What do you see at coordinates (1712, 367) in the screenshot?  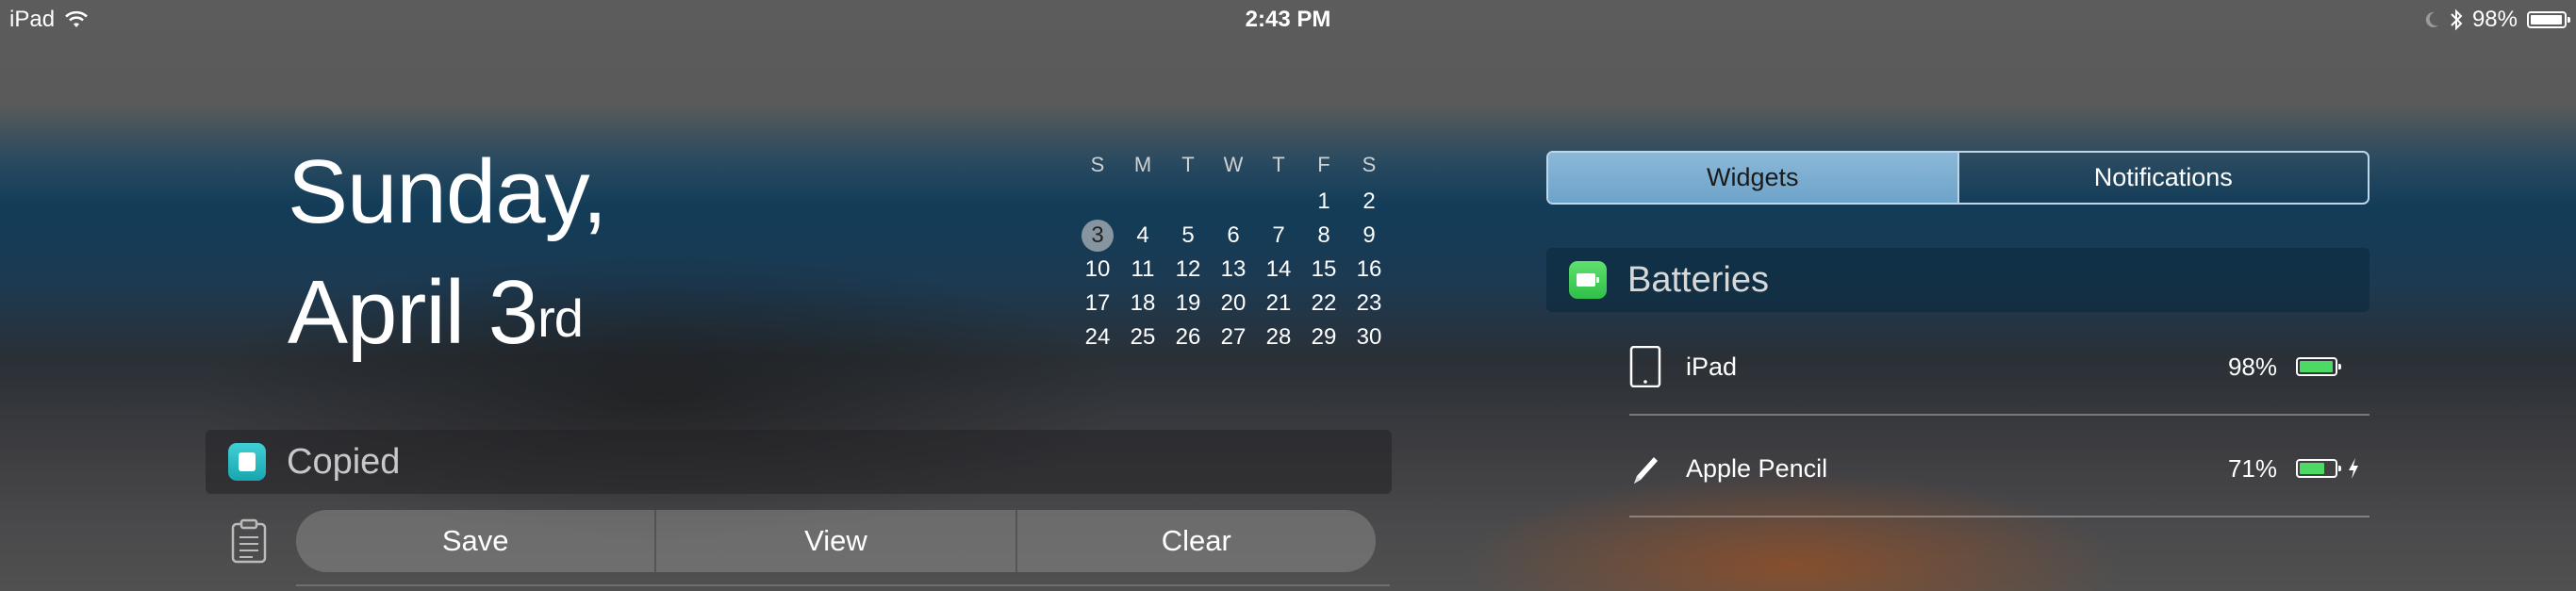 I see `device-name-ipad: iPad` at bounding box center [1712, 367].